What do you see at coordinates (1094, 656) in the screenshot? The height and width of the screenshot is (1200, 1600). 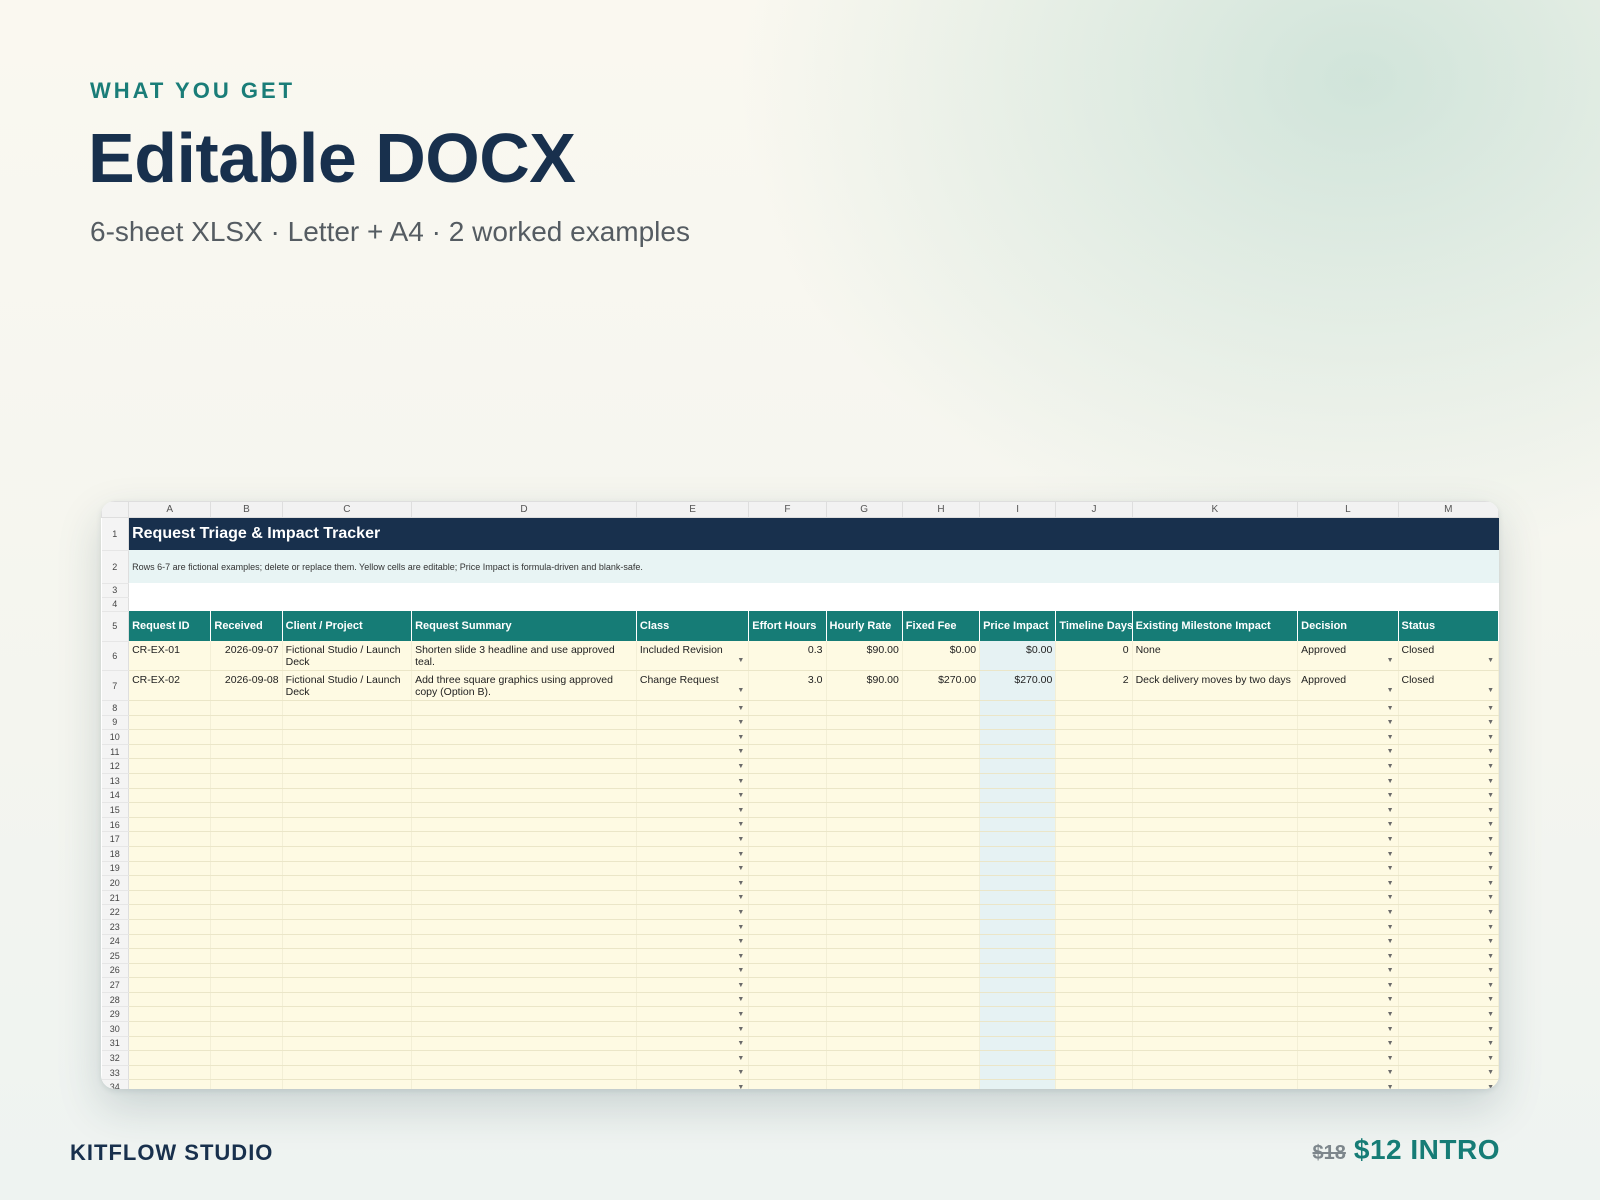 I see `data-cell: 0` at bounding box center [1094, 656].